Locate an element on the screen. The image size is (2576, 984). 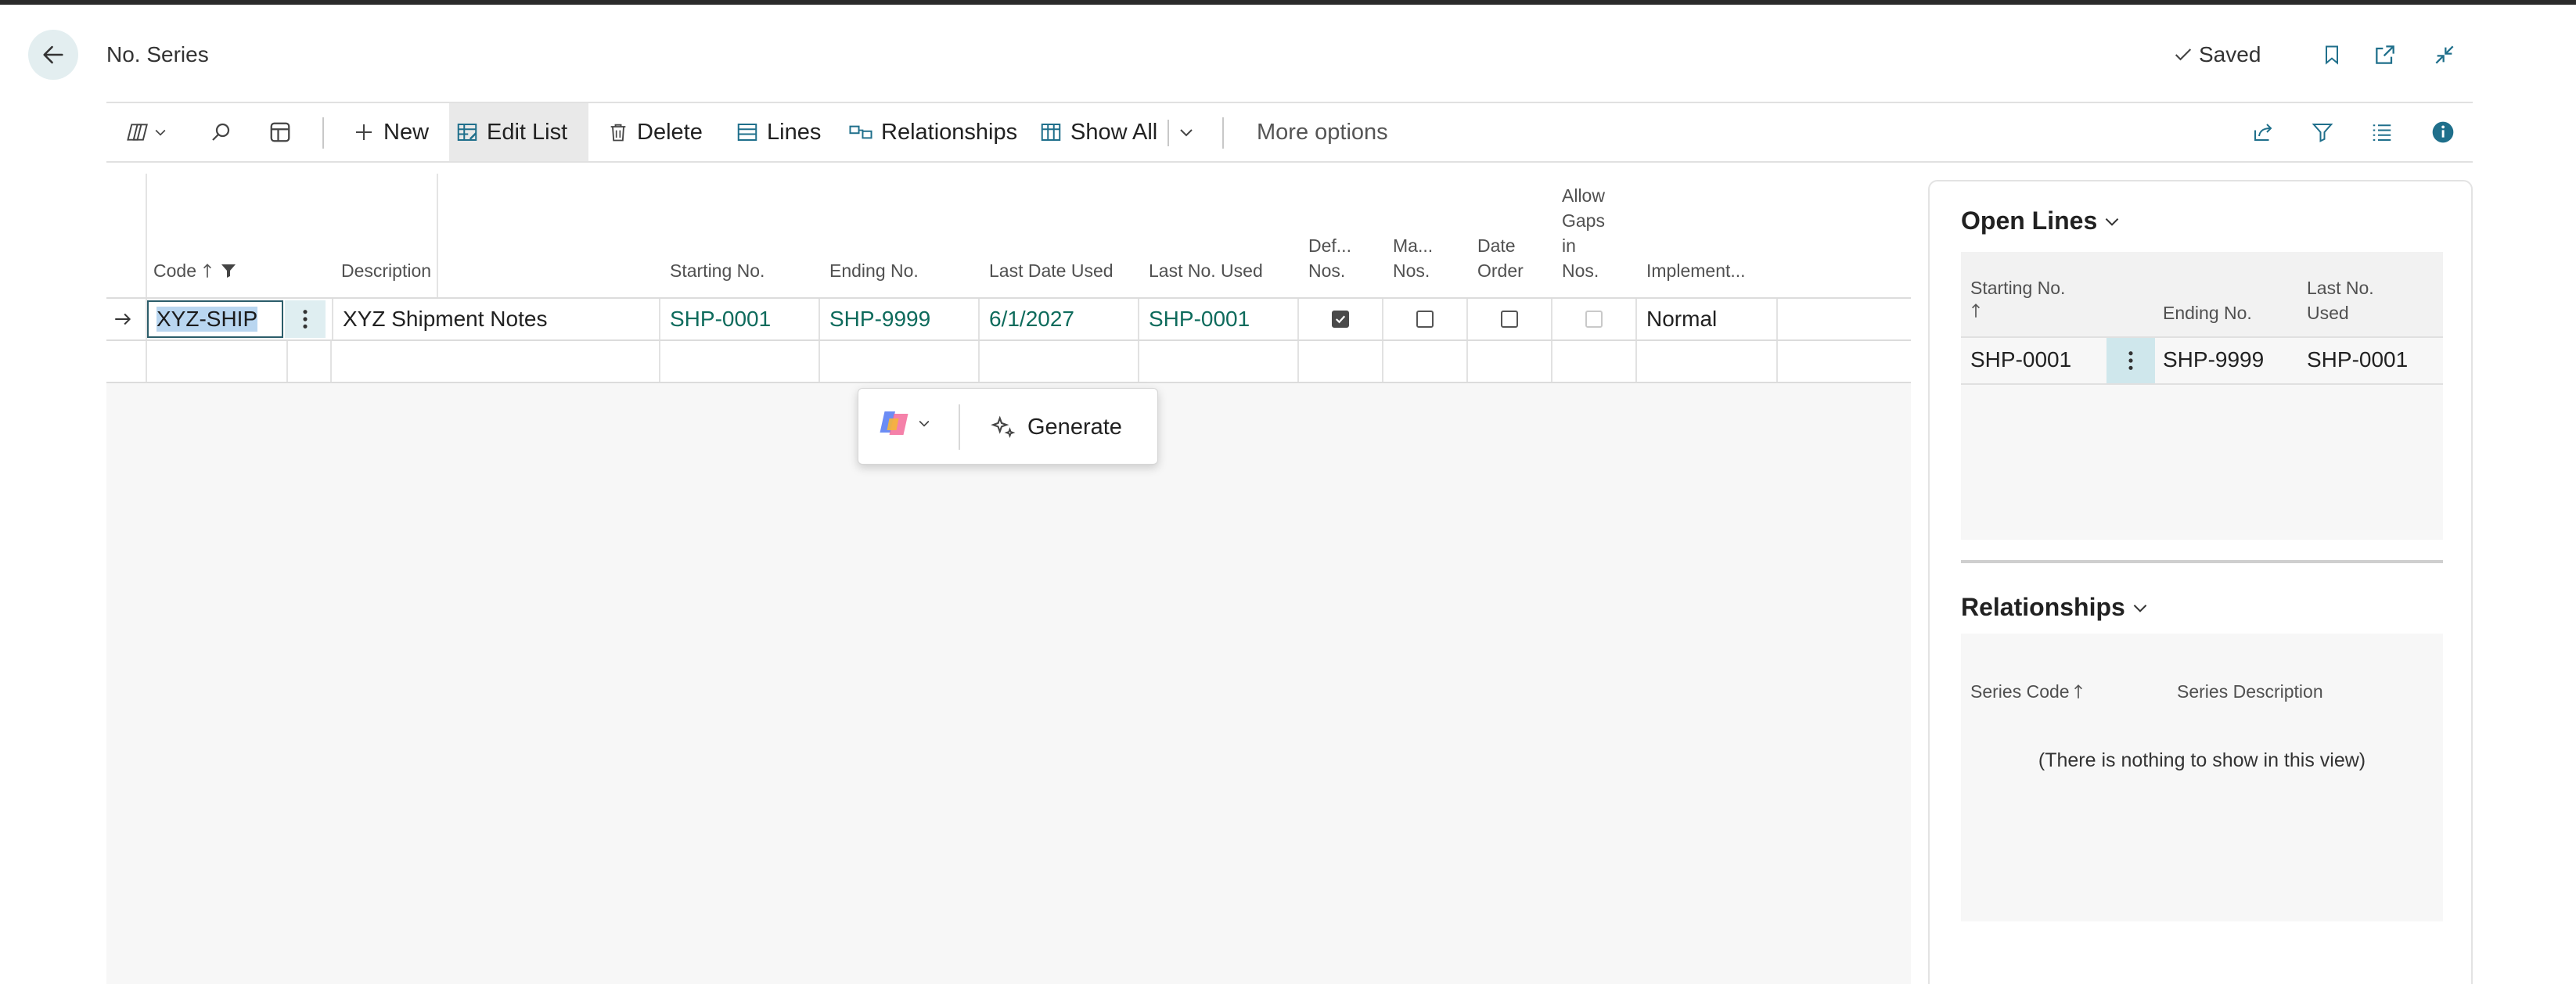
last-no-used-cell: SHP-0001 is located at coordinates (1219, 319).